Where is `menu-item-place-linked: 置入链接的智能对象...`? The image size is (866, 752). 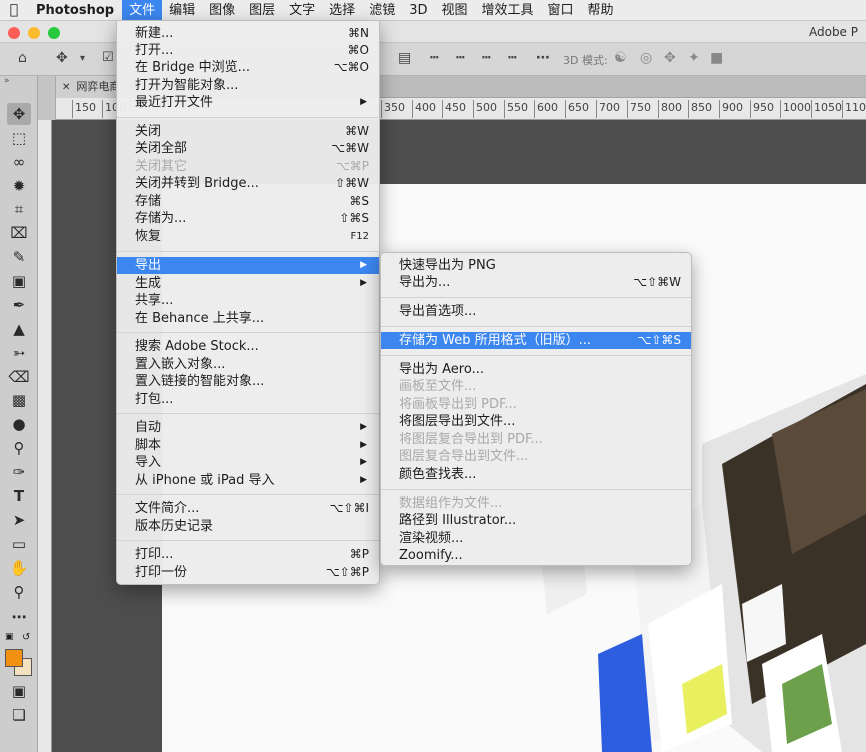
menu-item-place-linked: 置入链接的智能对象... is located at coordinates (248, 381).